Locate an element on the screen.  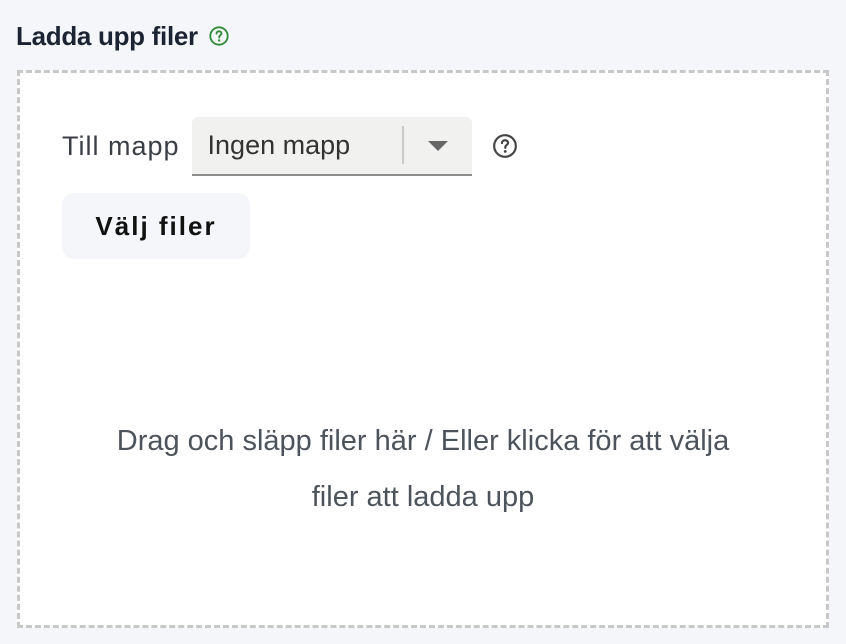
upload-header: Ladda upp filer is located at coordinates (123, 36).